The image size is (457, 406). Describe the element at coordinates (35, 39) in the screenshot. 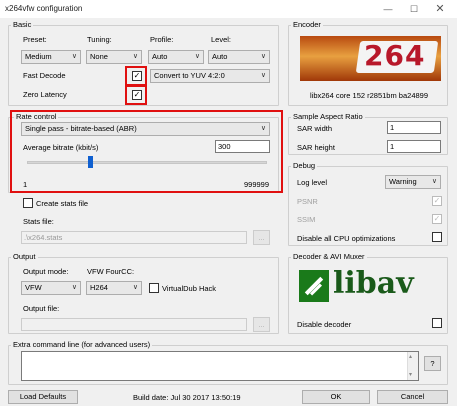

I see `preset-label: Preset:` at that location.